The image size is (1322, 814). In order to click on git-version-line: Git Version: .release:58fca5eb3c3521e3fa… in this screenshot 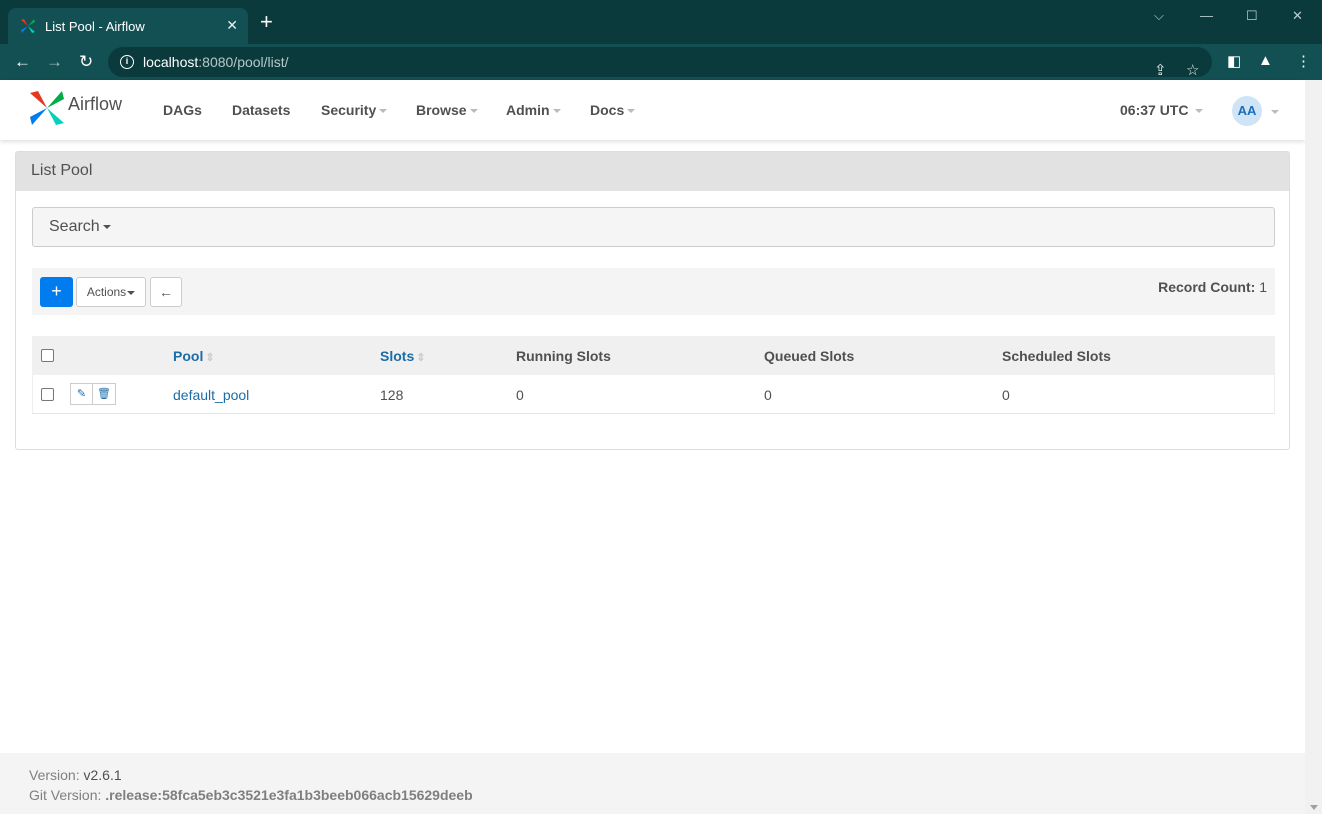, I will do `click(251, 795)`.